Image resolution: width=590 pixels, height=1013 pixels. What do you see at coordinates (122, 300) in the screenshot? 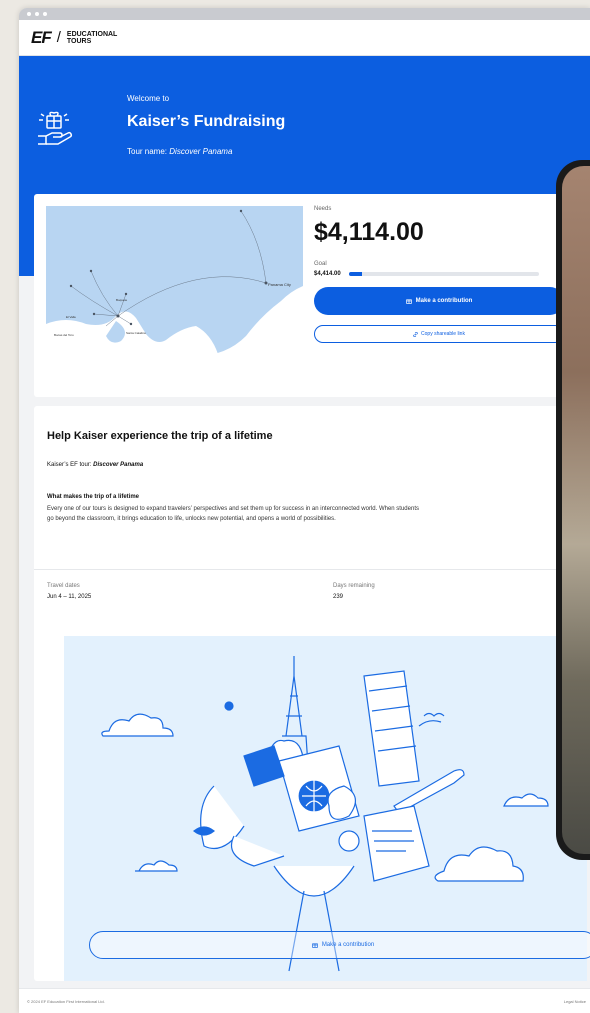
I see `map-origin-label: Boquete` at bounding box center [122, 300].